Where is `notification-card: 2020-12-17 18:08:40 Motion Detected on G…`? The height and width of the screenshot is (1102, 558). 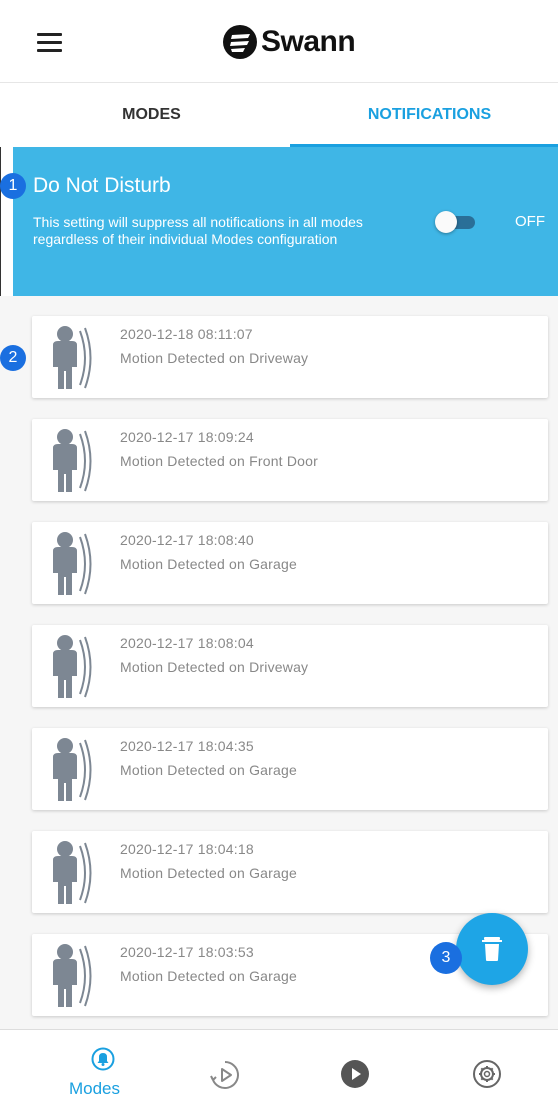 notification-card: 2020-12-17 18:08:40 Motion Detected on G… is located at coordinates (290, 563).